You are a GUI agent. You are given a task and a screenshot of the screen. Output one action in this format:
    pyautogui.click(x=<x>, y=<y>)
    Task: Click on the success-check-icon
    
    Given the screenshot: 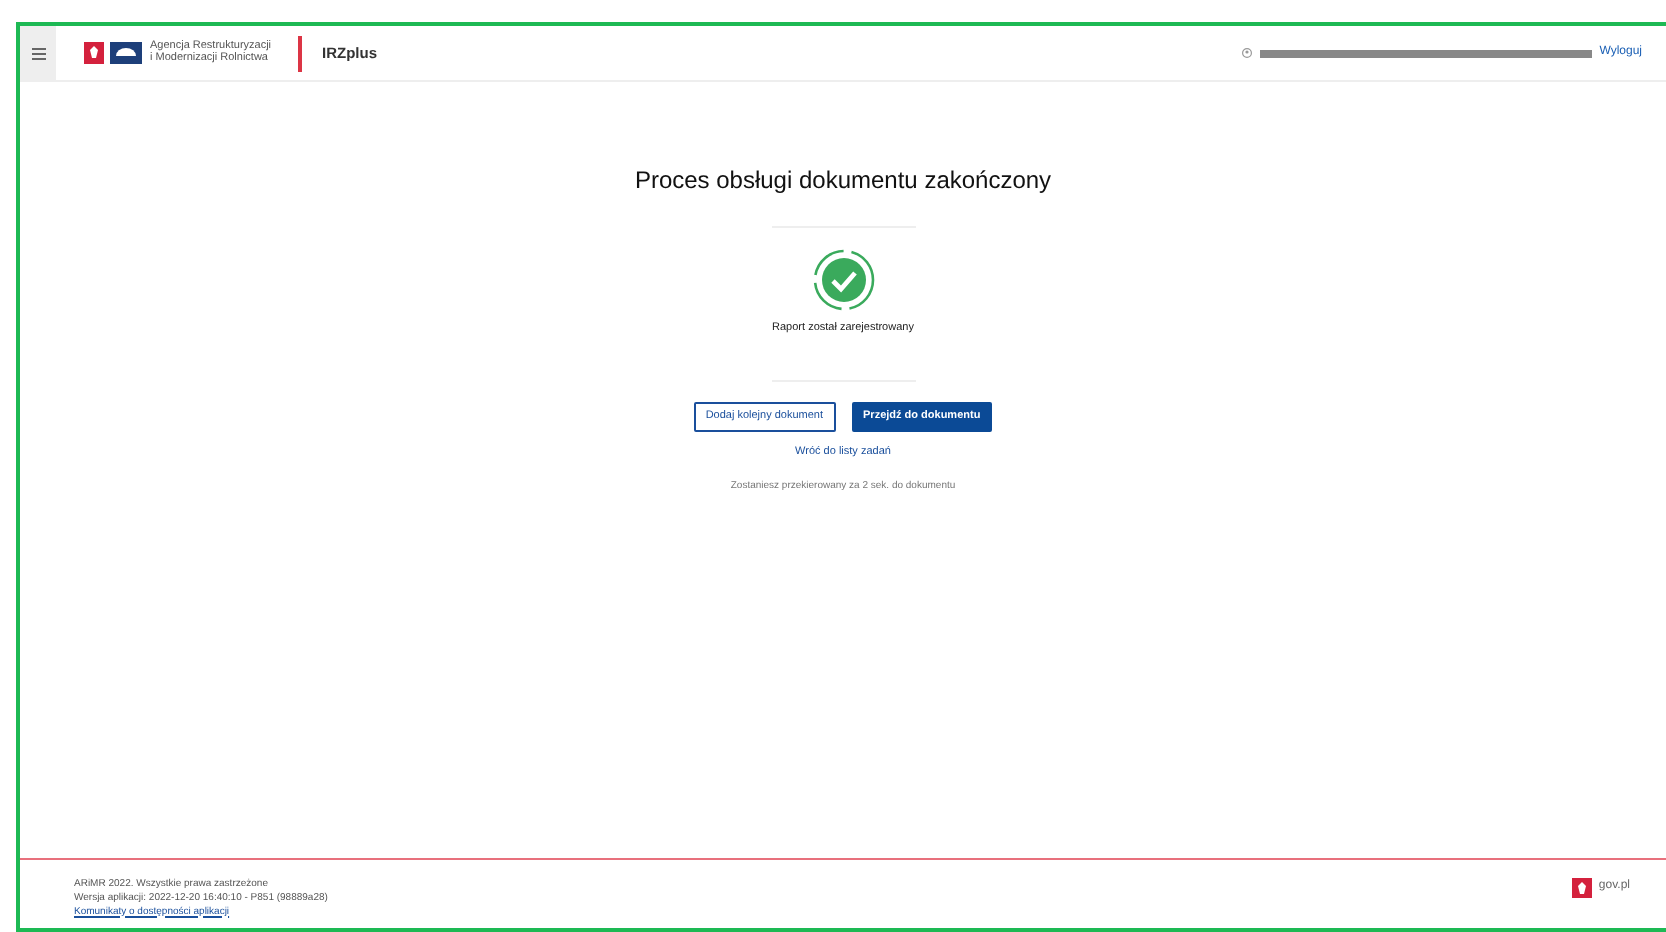 What is the action you would take?
    pyautogui.click(x=843, y=280)
    